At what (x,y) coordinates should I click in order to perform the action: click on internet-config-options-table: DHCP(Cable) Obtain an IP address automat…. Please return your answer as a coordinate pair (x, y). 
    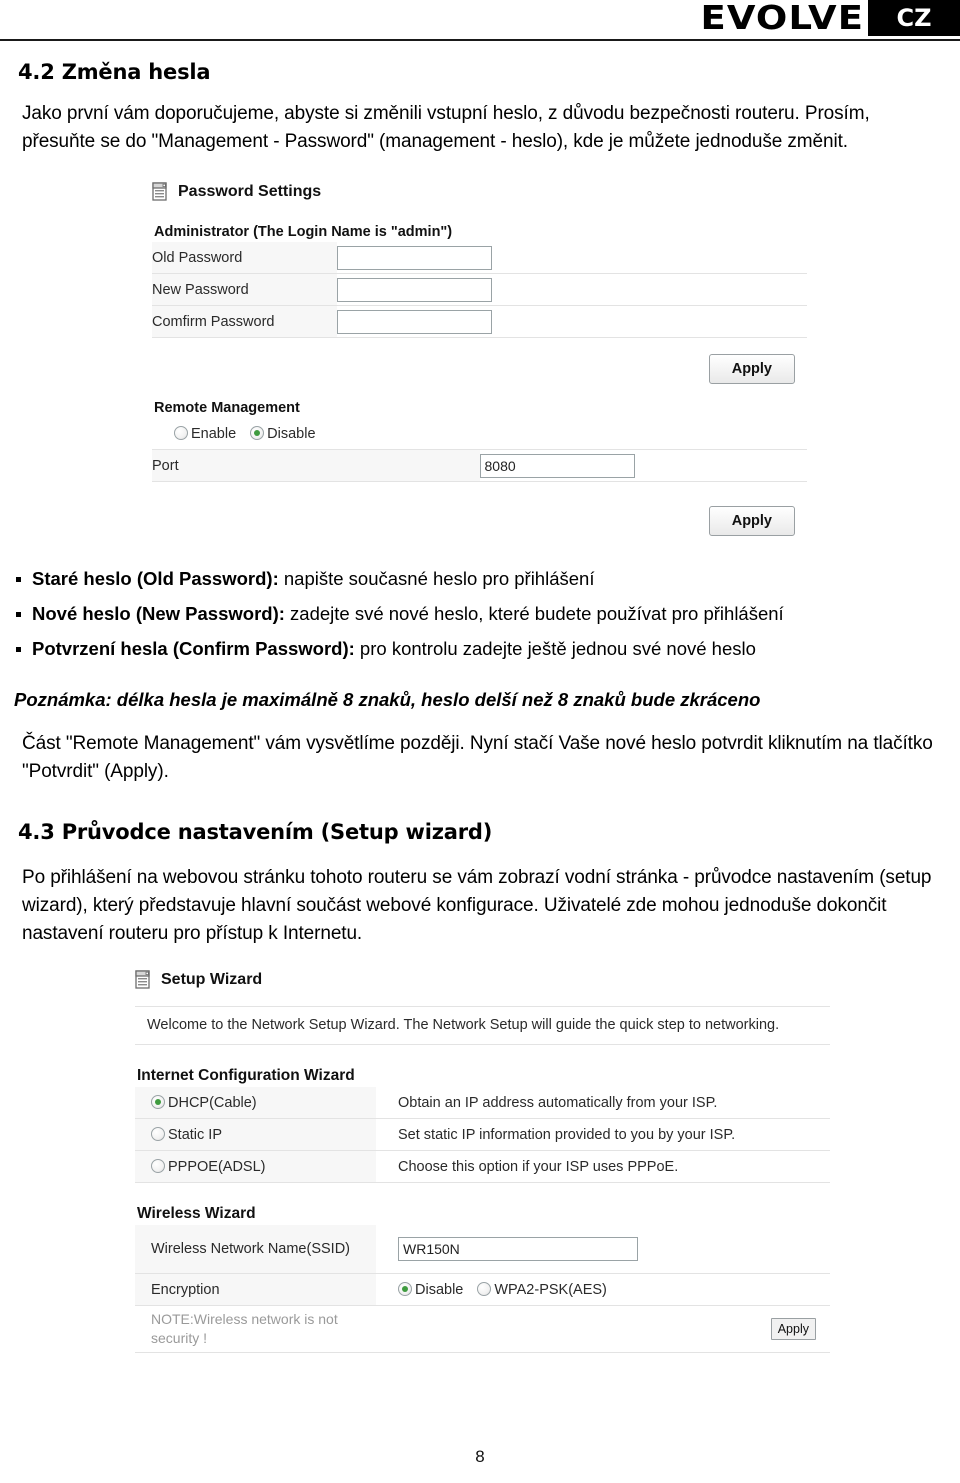
    Looking at the image, I should click on (482, 1135).